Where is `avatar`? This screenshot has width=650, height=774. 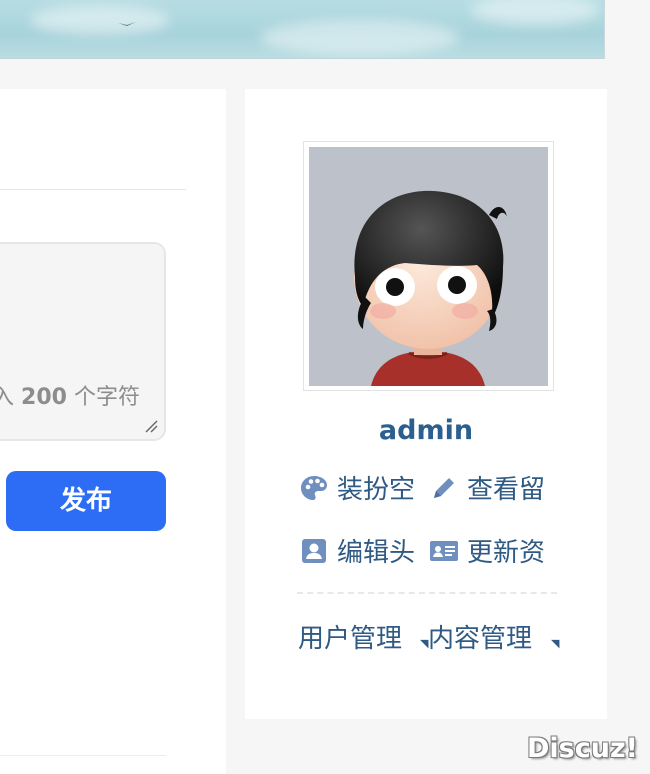
avatar is located at coordinates (428, 266).